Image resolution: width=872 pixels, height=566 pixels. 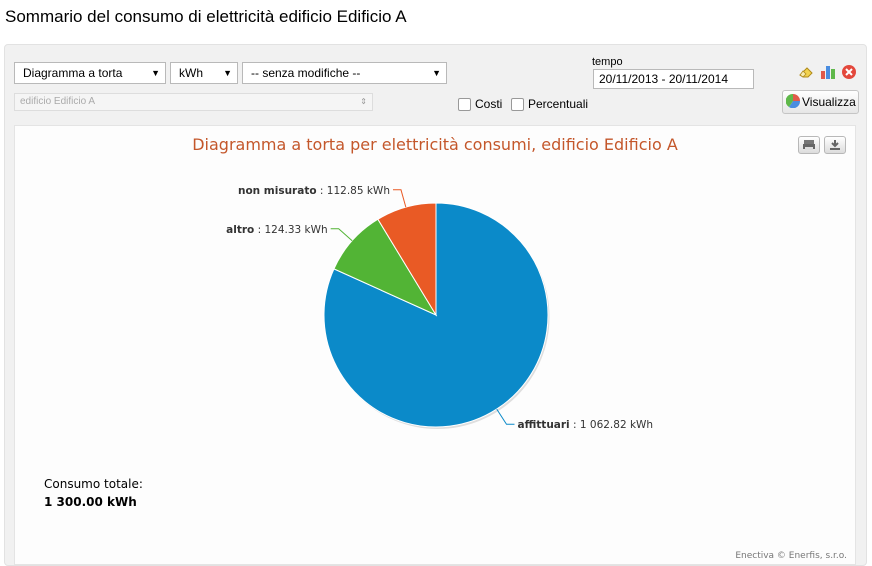 I want to click on pie-globe-icon, so click(x=793, y=102).